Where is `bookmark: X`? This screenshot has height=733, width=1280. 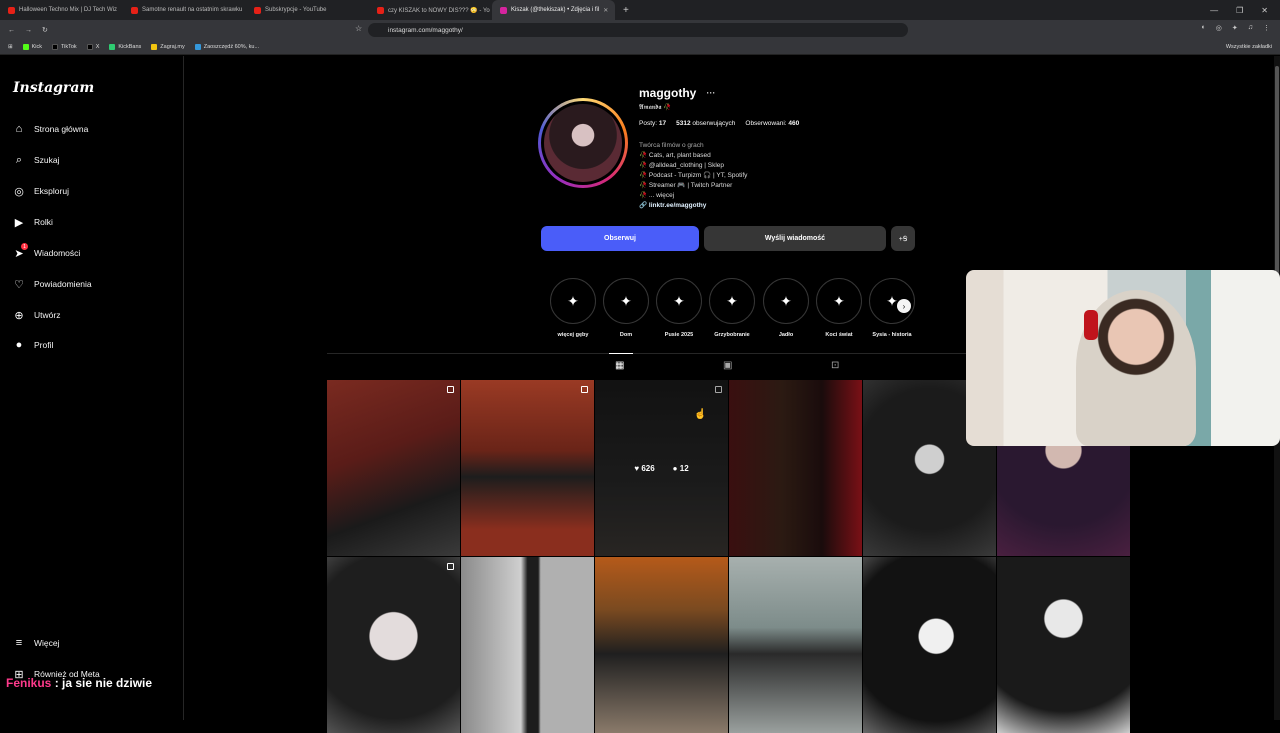 bookmark: X is located at coordinates (92, 47).